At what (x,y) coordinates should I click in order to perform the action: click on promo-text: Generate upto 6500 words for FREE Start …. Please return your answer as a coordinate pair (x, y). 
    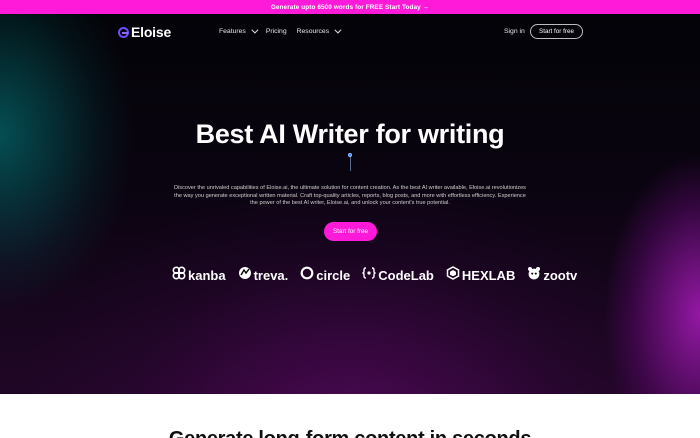
    Looking at the image, I should click on (350, 7).